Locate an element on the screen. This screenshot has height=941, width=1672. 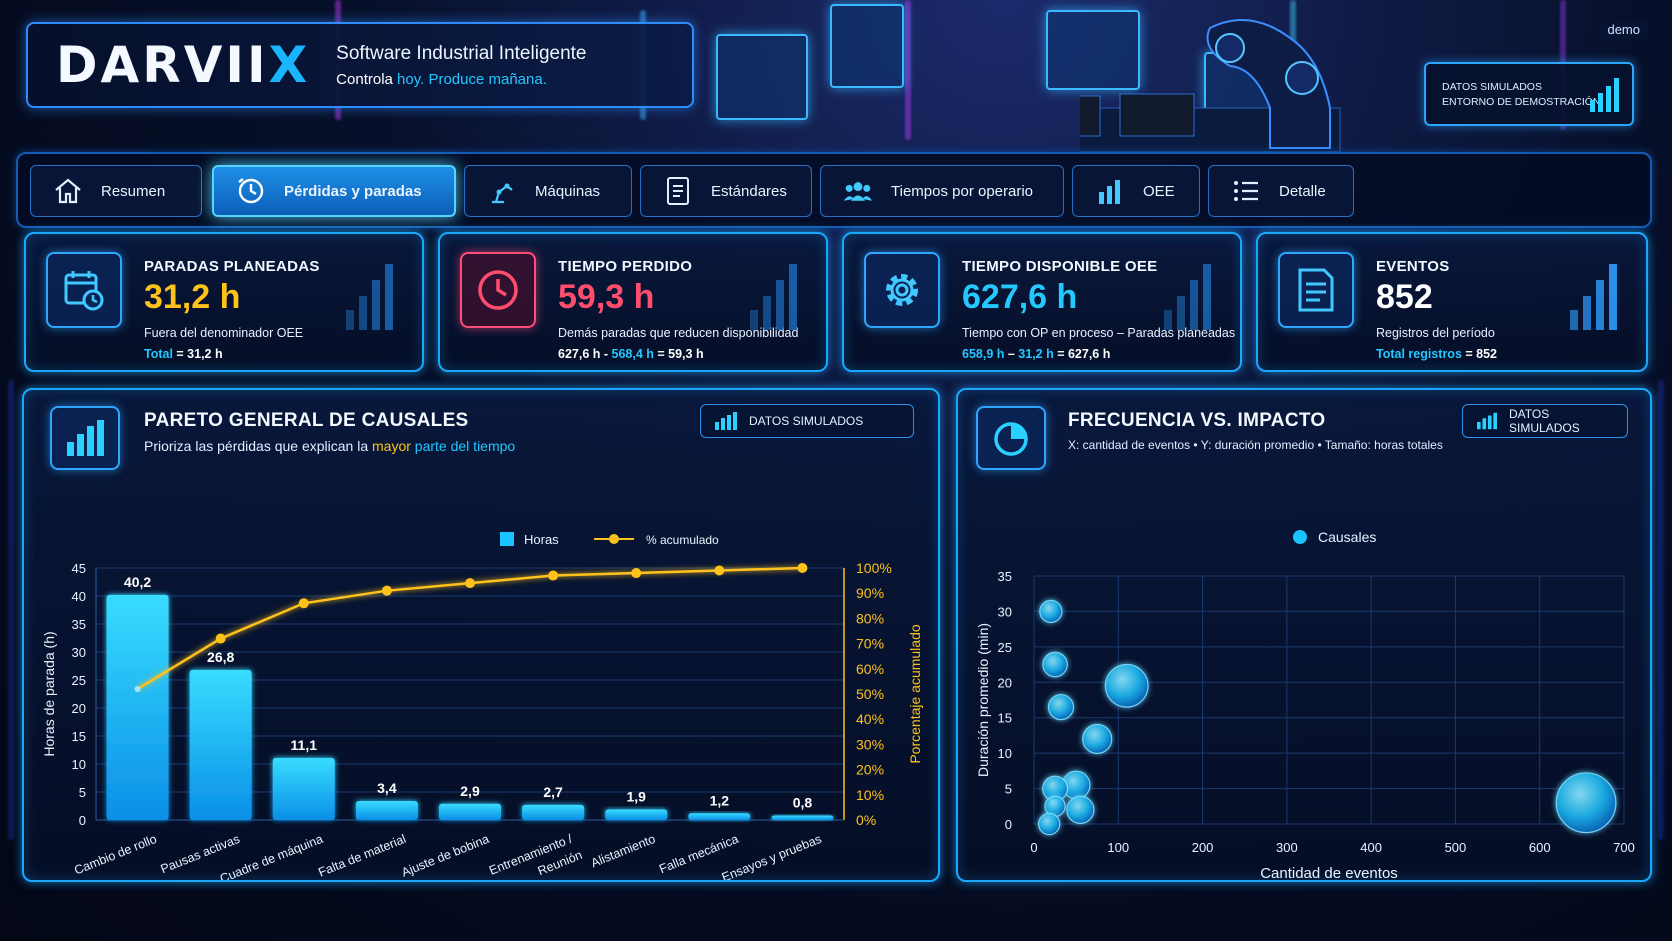
y2-tick-label: 60% is located at coordinates (870, 669).